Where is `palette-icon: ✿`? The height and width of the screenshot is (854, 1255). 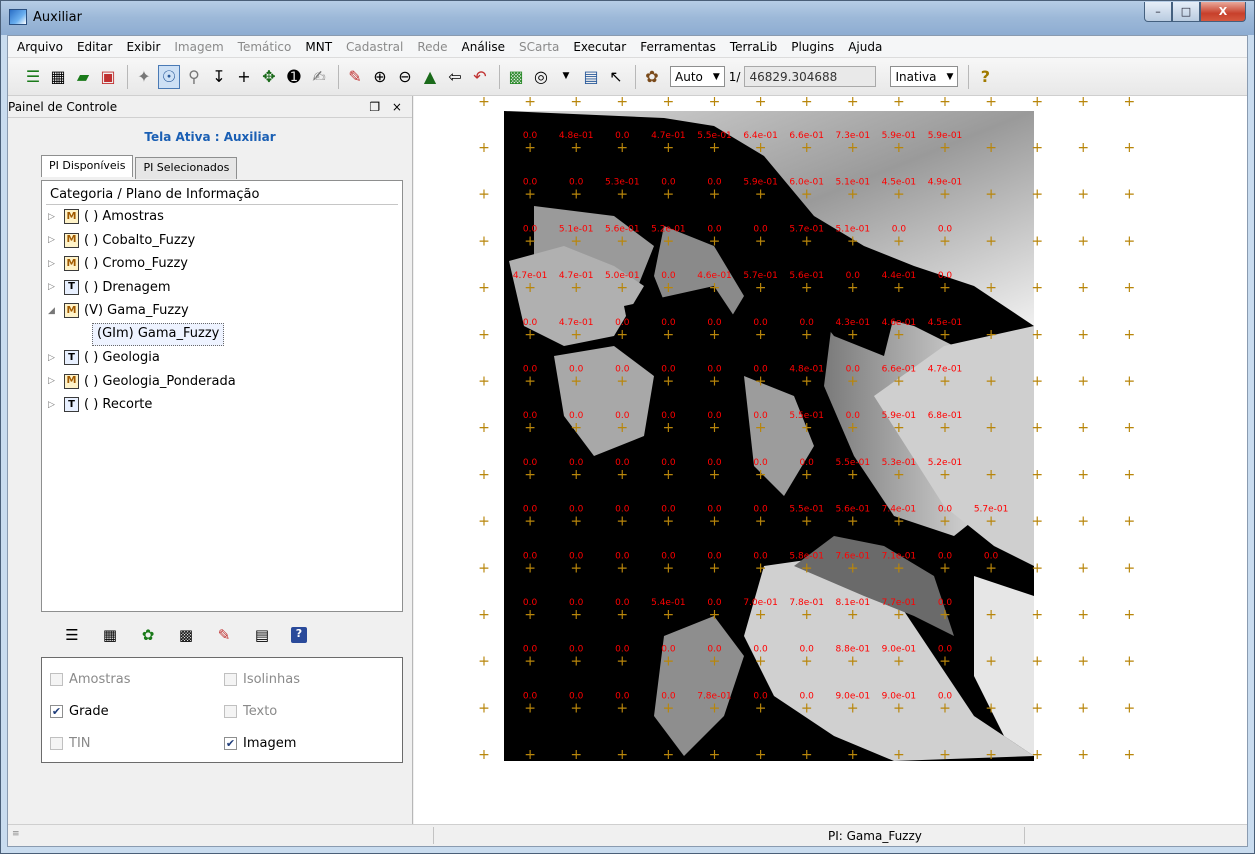
palette-icon: ✿ is located at coordinates (652, 77).